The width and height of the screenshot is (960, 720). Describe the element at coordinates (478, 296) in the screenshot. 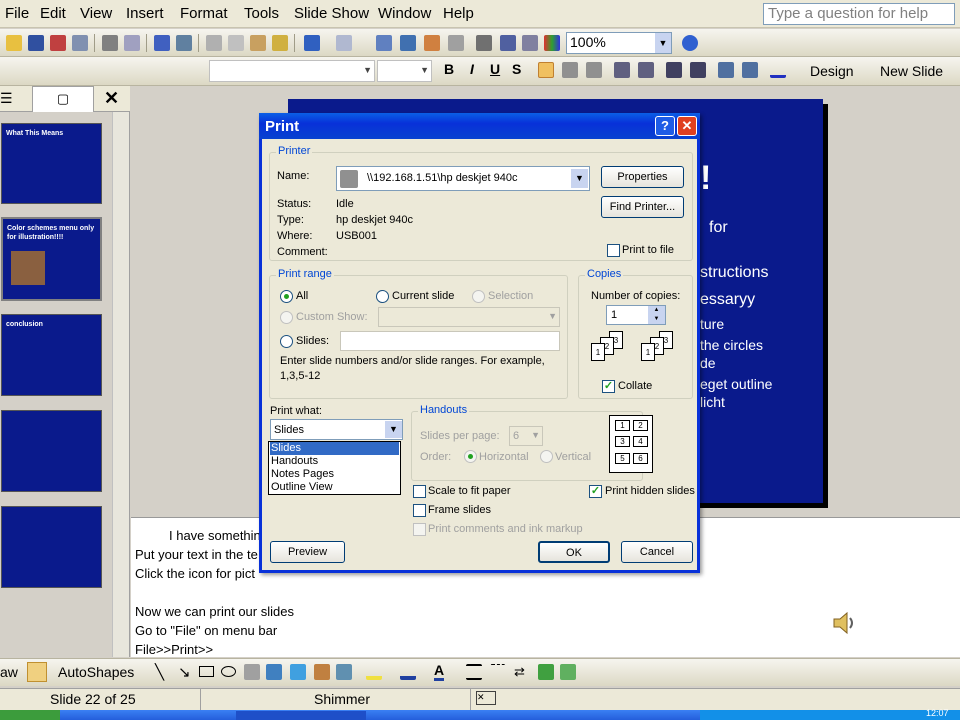

I see `selection-radio` at that location.